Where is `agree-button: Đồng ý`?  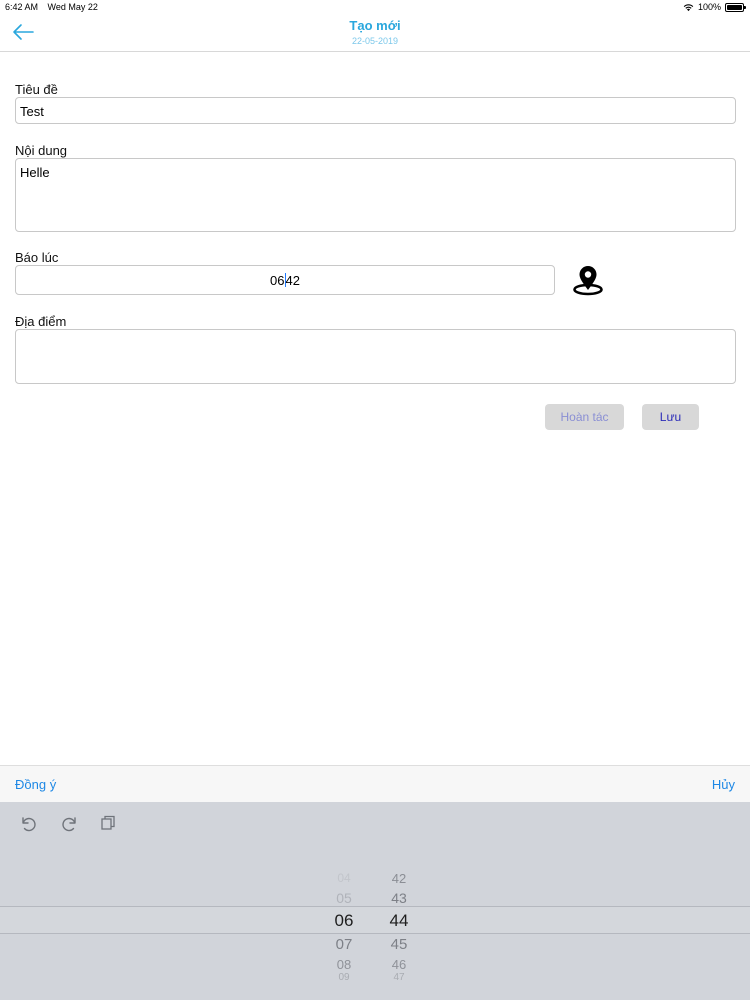 agree-button: Đồng ý is located at coordinates (35, 784).